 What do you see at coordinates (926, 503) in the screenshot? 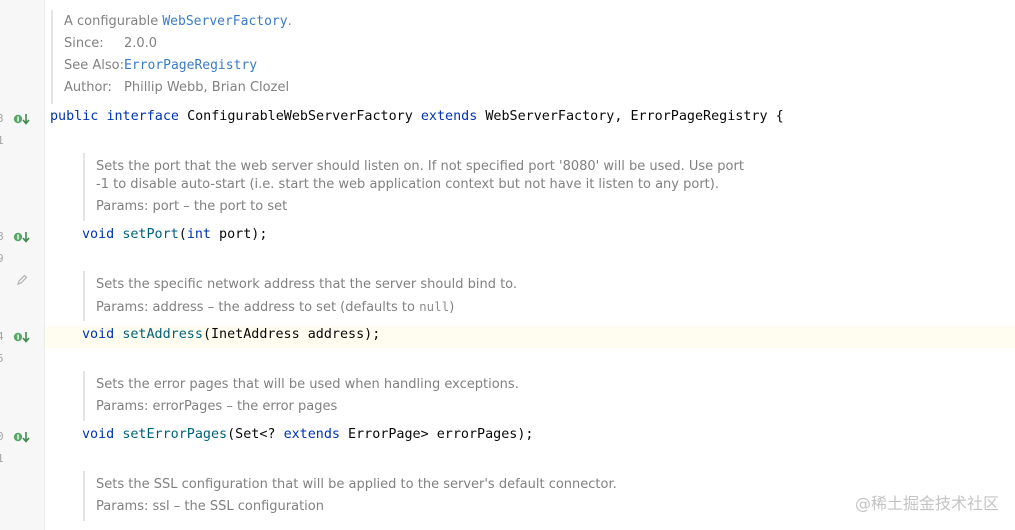
I see `watermark: @稀土掘金技术社区` at bounding box center [926, 503].